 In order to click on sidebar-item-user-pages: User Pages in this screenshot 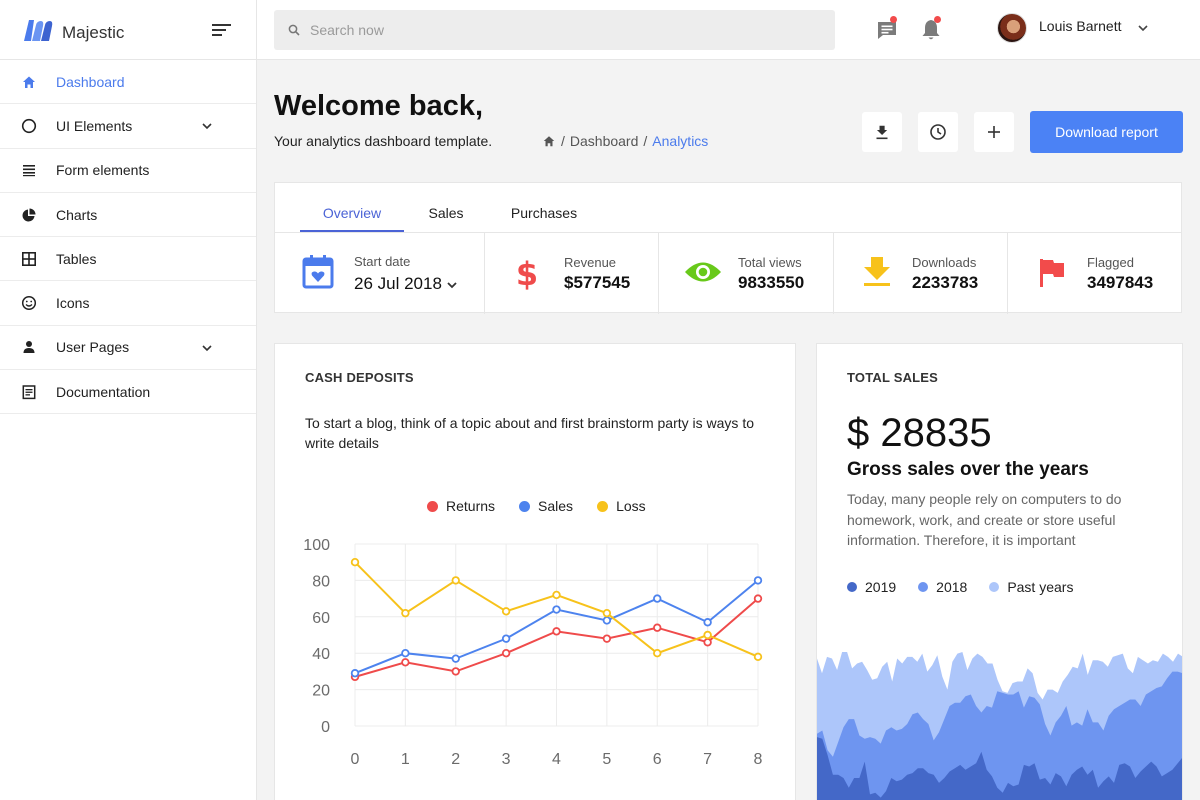, I will do `click(128, 348)`.